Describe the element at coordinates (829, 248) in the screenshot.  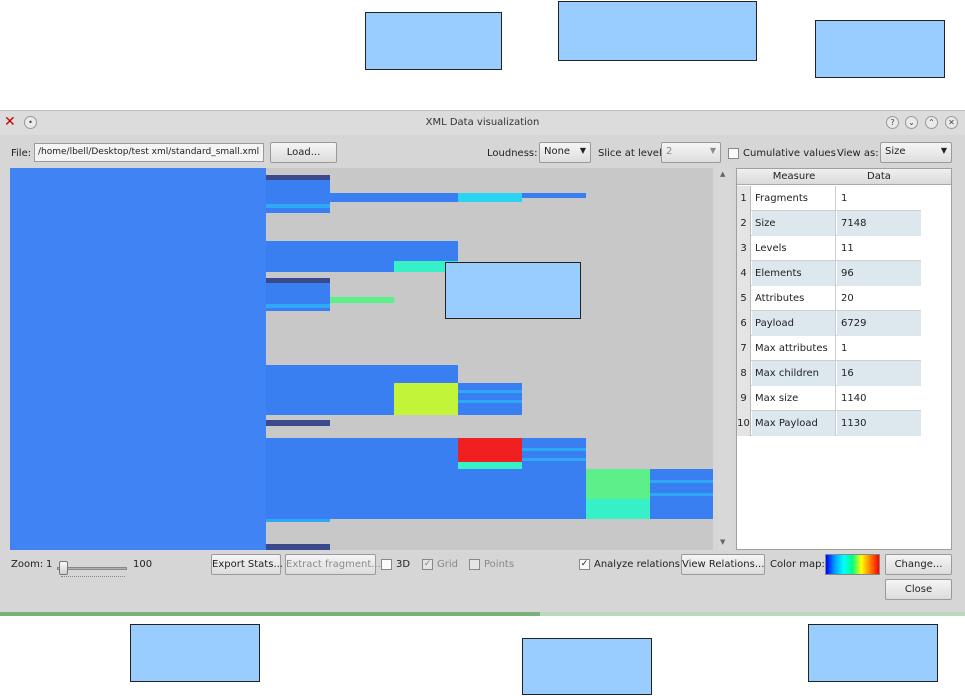
I see `table-row: 3 Levels 11` at that location.